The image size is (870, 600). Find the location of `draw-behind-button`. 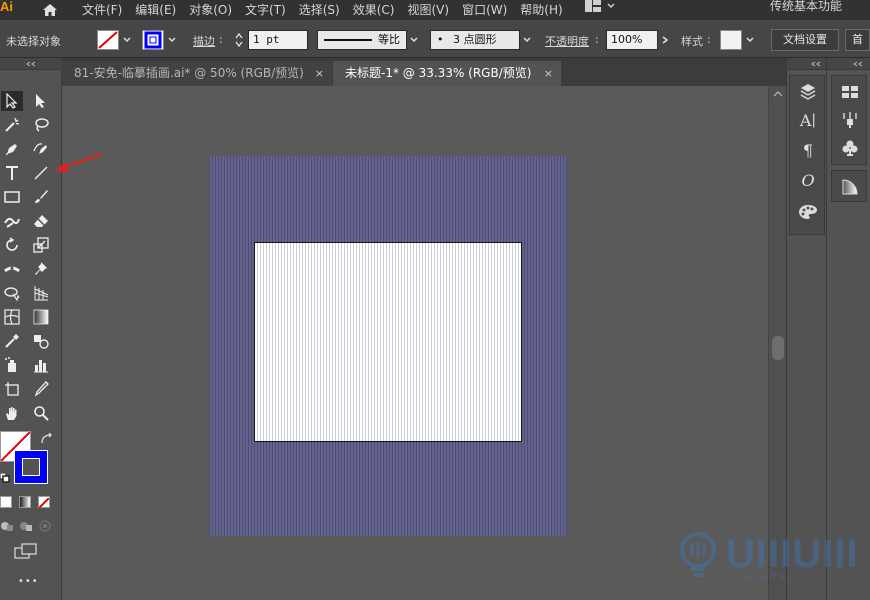

draw-behind-button is located at coordinates (26, 526).